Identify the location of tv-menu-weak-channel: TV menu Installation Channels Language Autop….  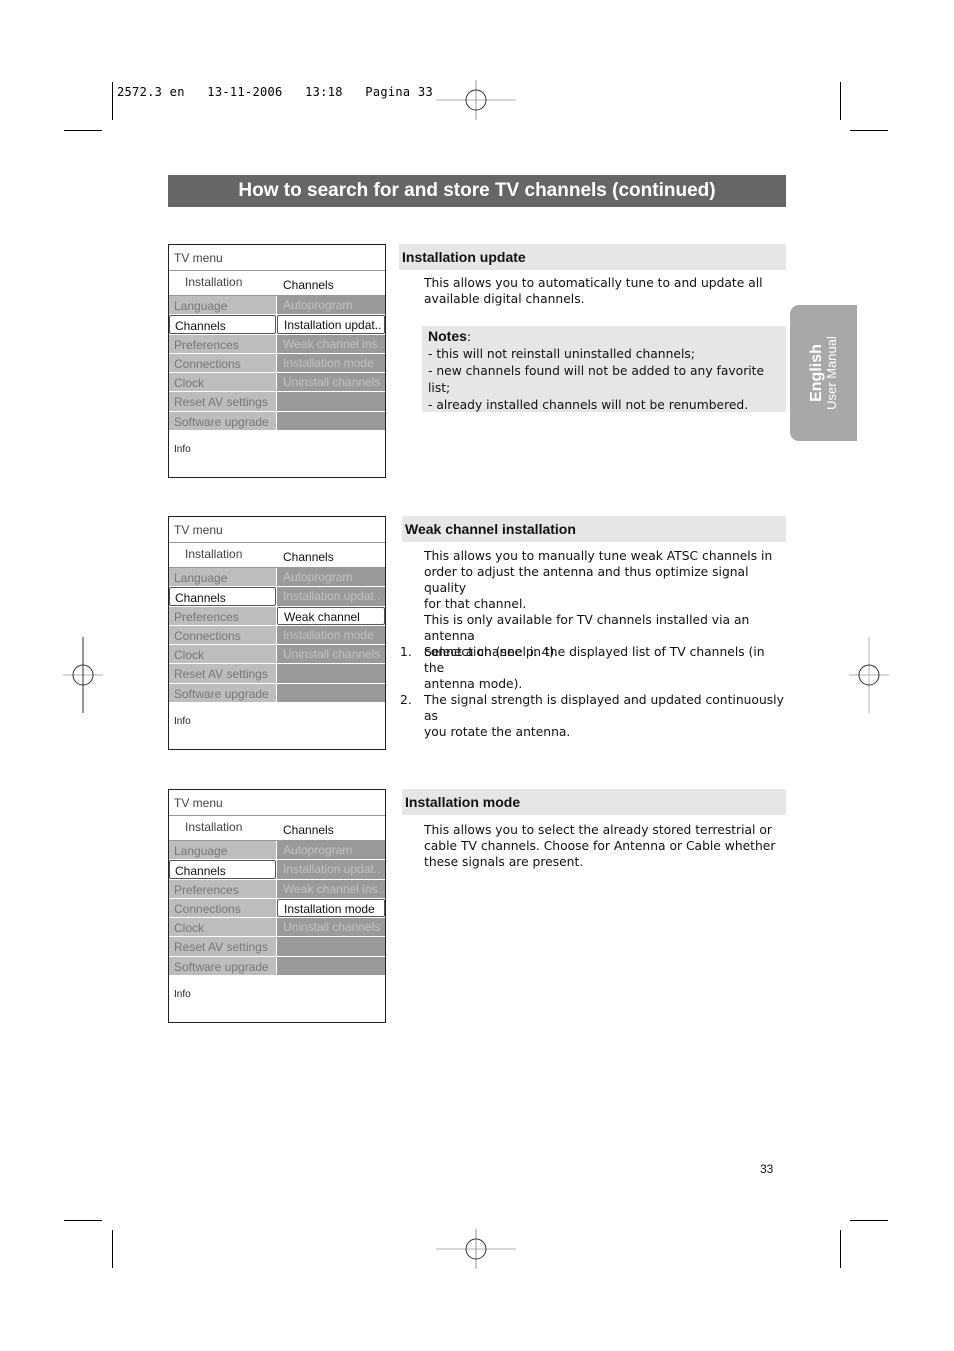
(277, 633).